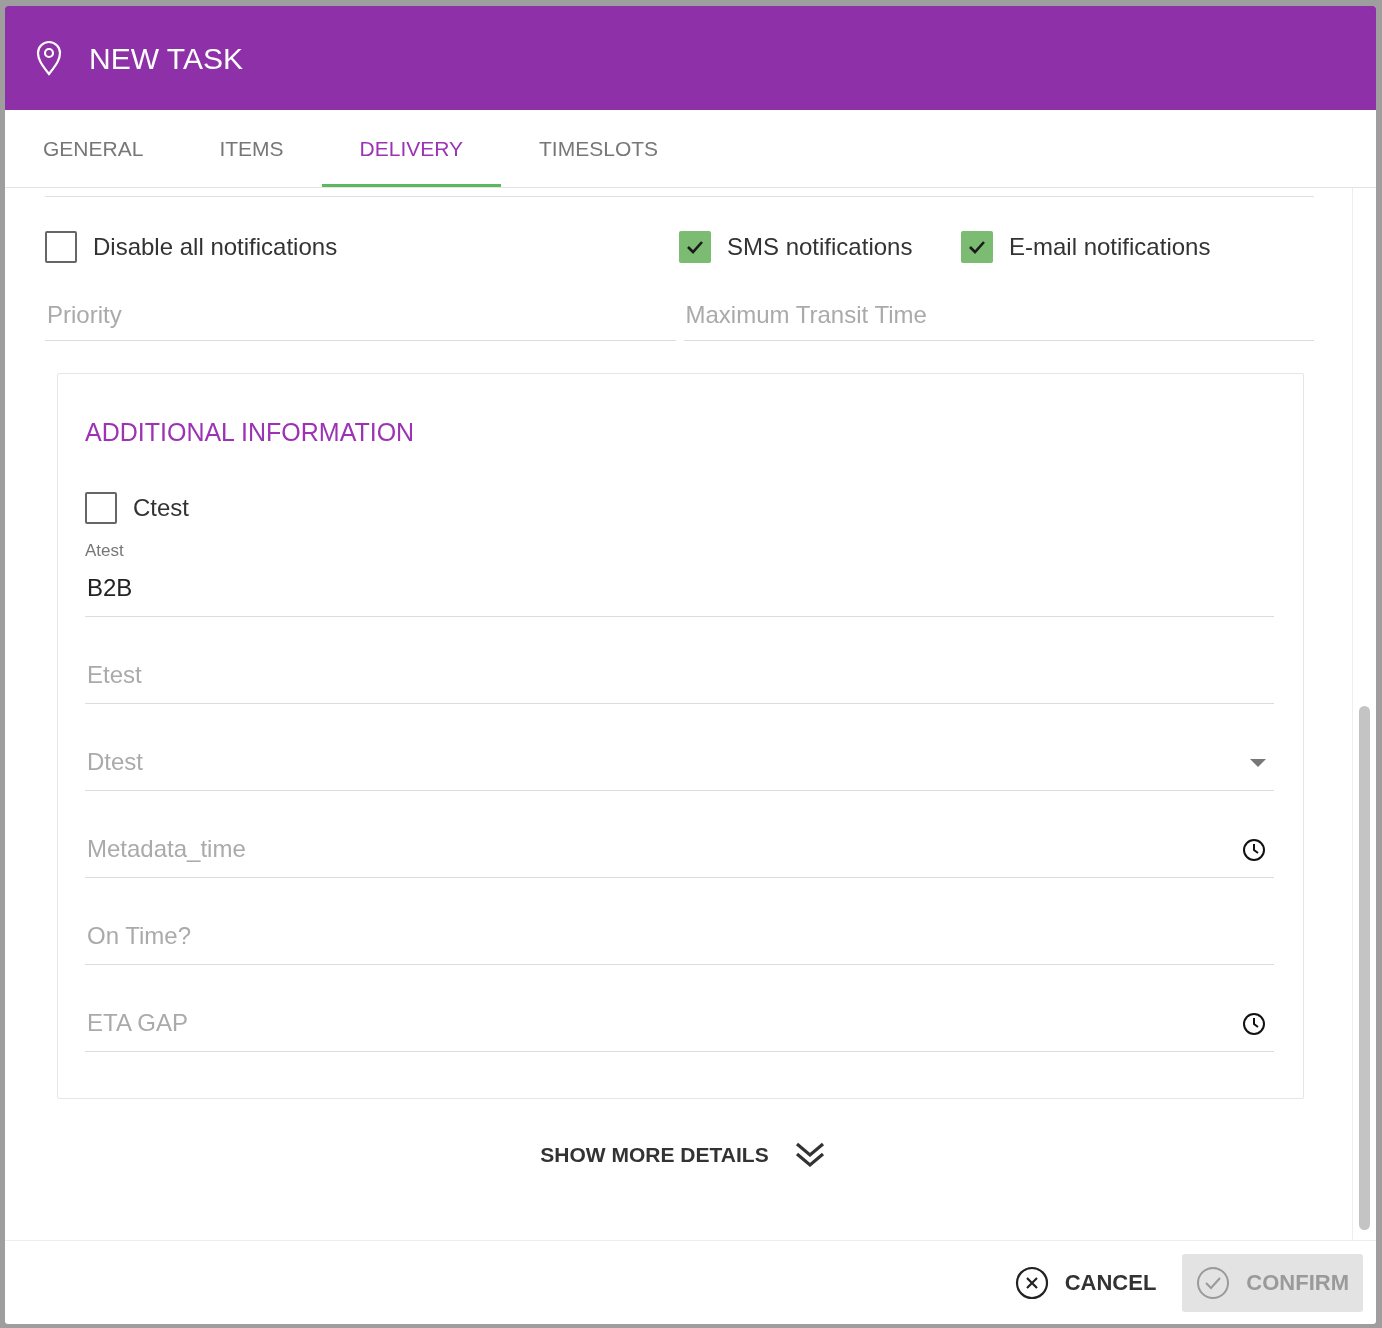  Describe the element at coordinates (679, 588) in the screenshot. I see `text-field: B2B` at that location.